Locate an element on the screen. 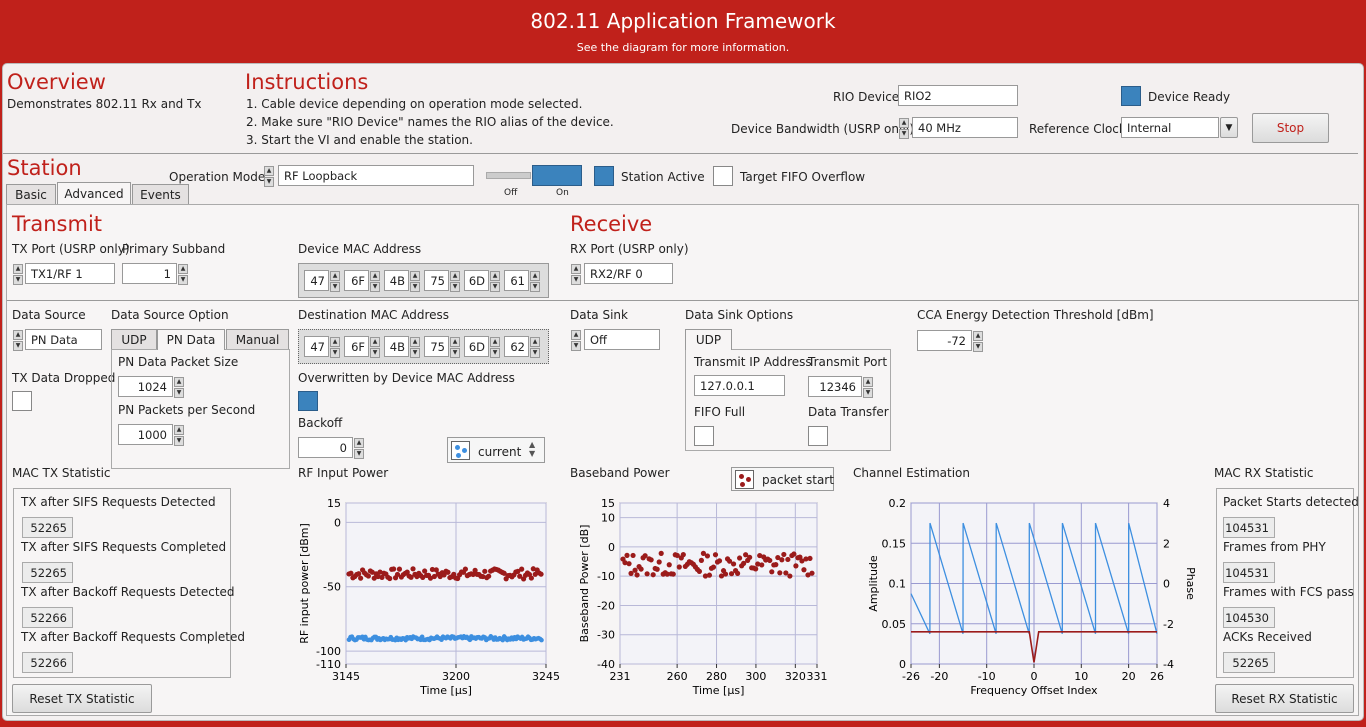 The image size is (1366, 727). y-tick-label: 0.2 is located at coordinates (898, 503).